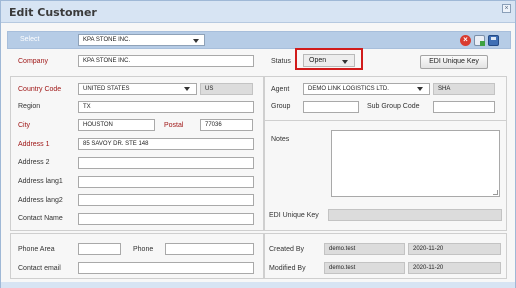 Image resolution: width=516 pixels, height=288 pixels. Describe the element at coordinates (166, 200) in the screenshot. I see `address-lang2-field` at that location.